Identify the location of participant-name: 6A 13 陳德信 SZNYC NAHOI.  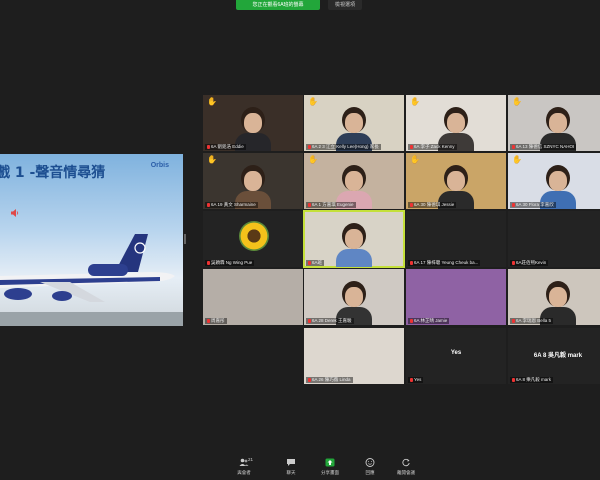
(543, 147).